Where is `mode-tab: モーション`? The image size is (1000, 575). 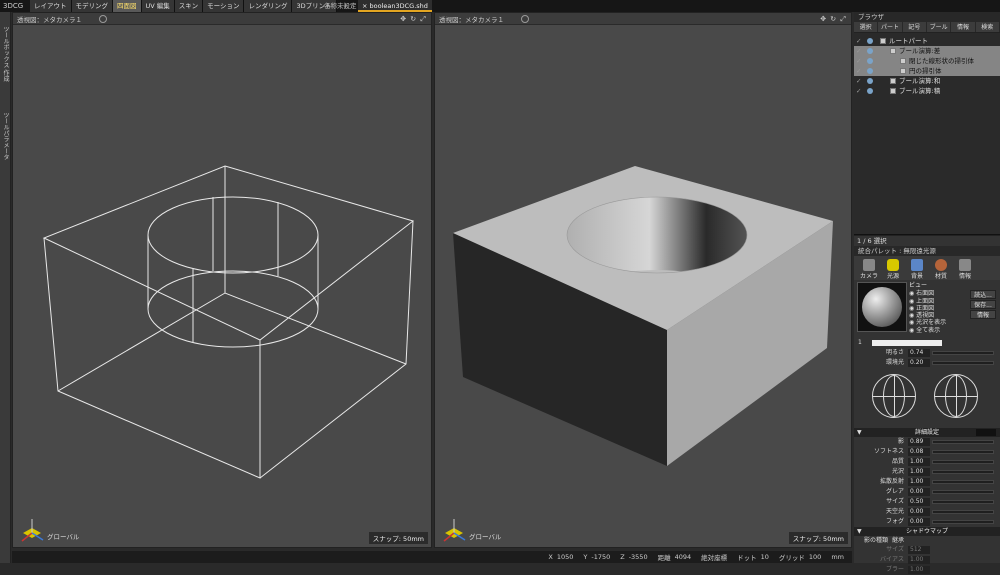 mode-tab: モーション is located at coordinates (224, 6).